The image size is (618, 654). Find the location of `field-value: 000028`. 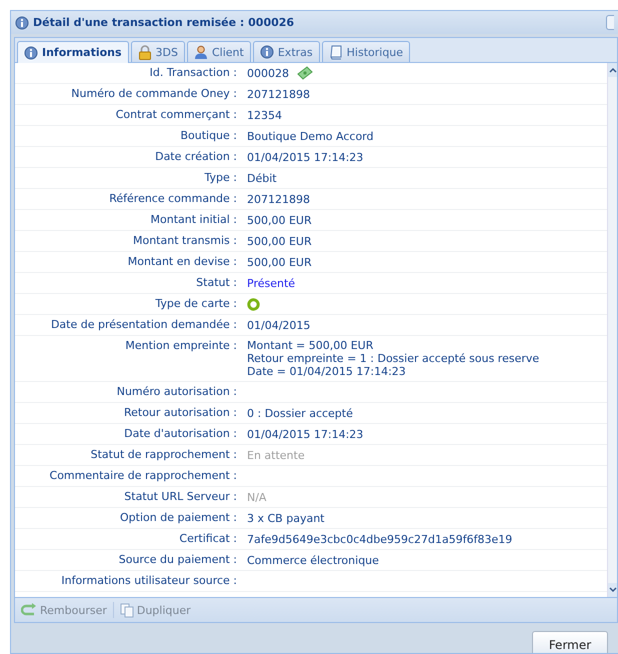

field-value: 000028 is located at coordinates (268, 73).